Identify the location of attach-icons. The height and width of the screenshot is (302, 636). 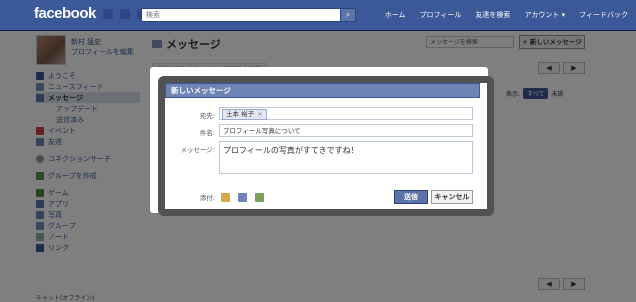
(242, 197).